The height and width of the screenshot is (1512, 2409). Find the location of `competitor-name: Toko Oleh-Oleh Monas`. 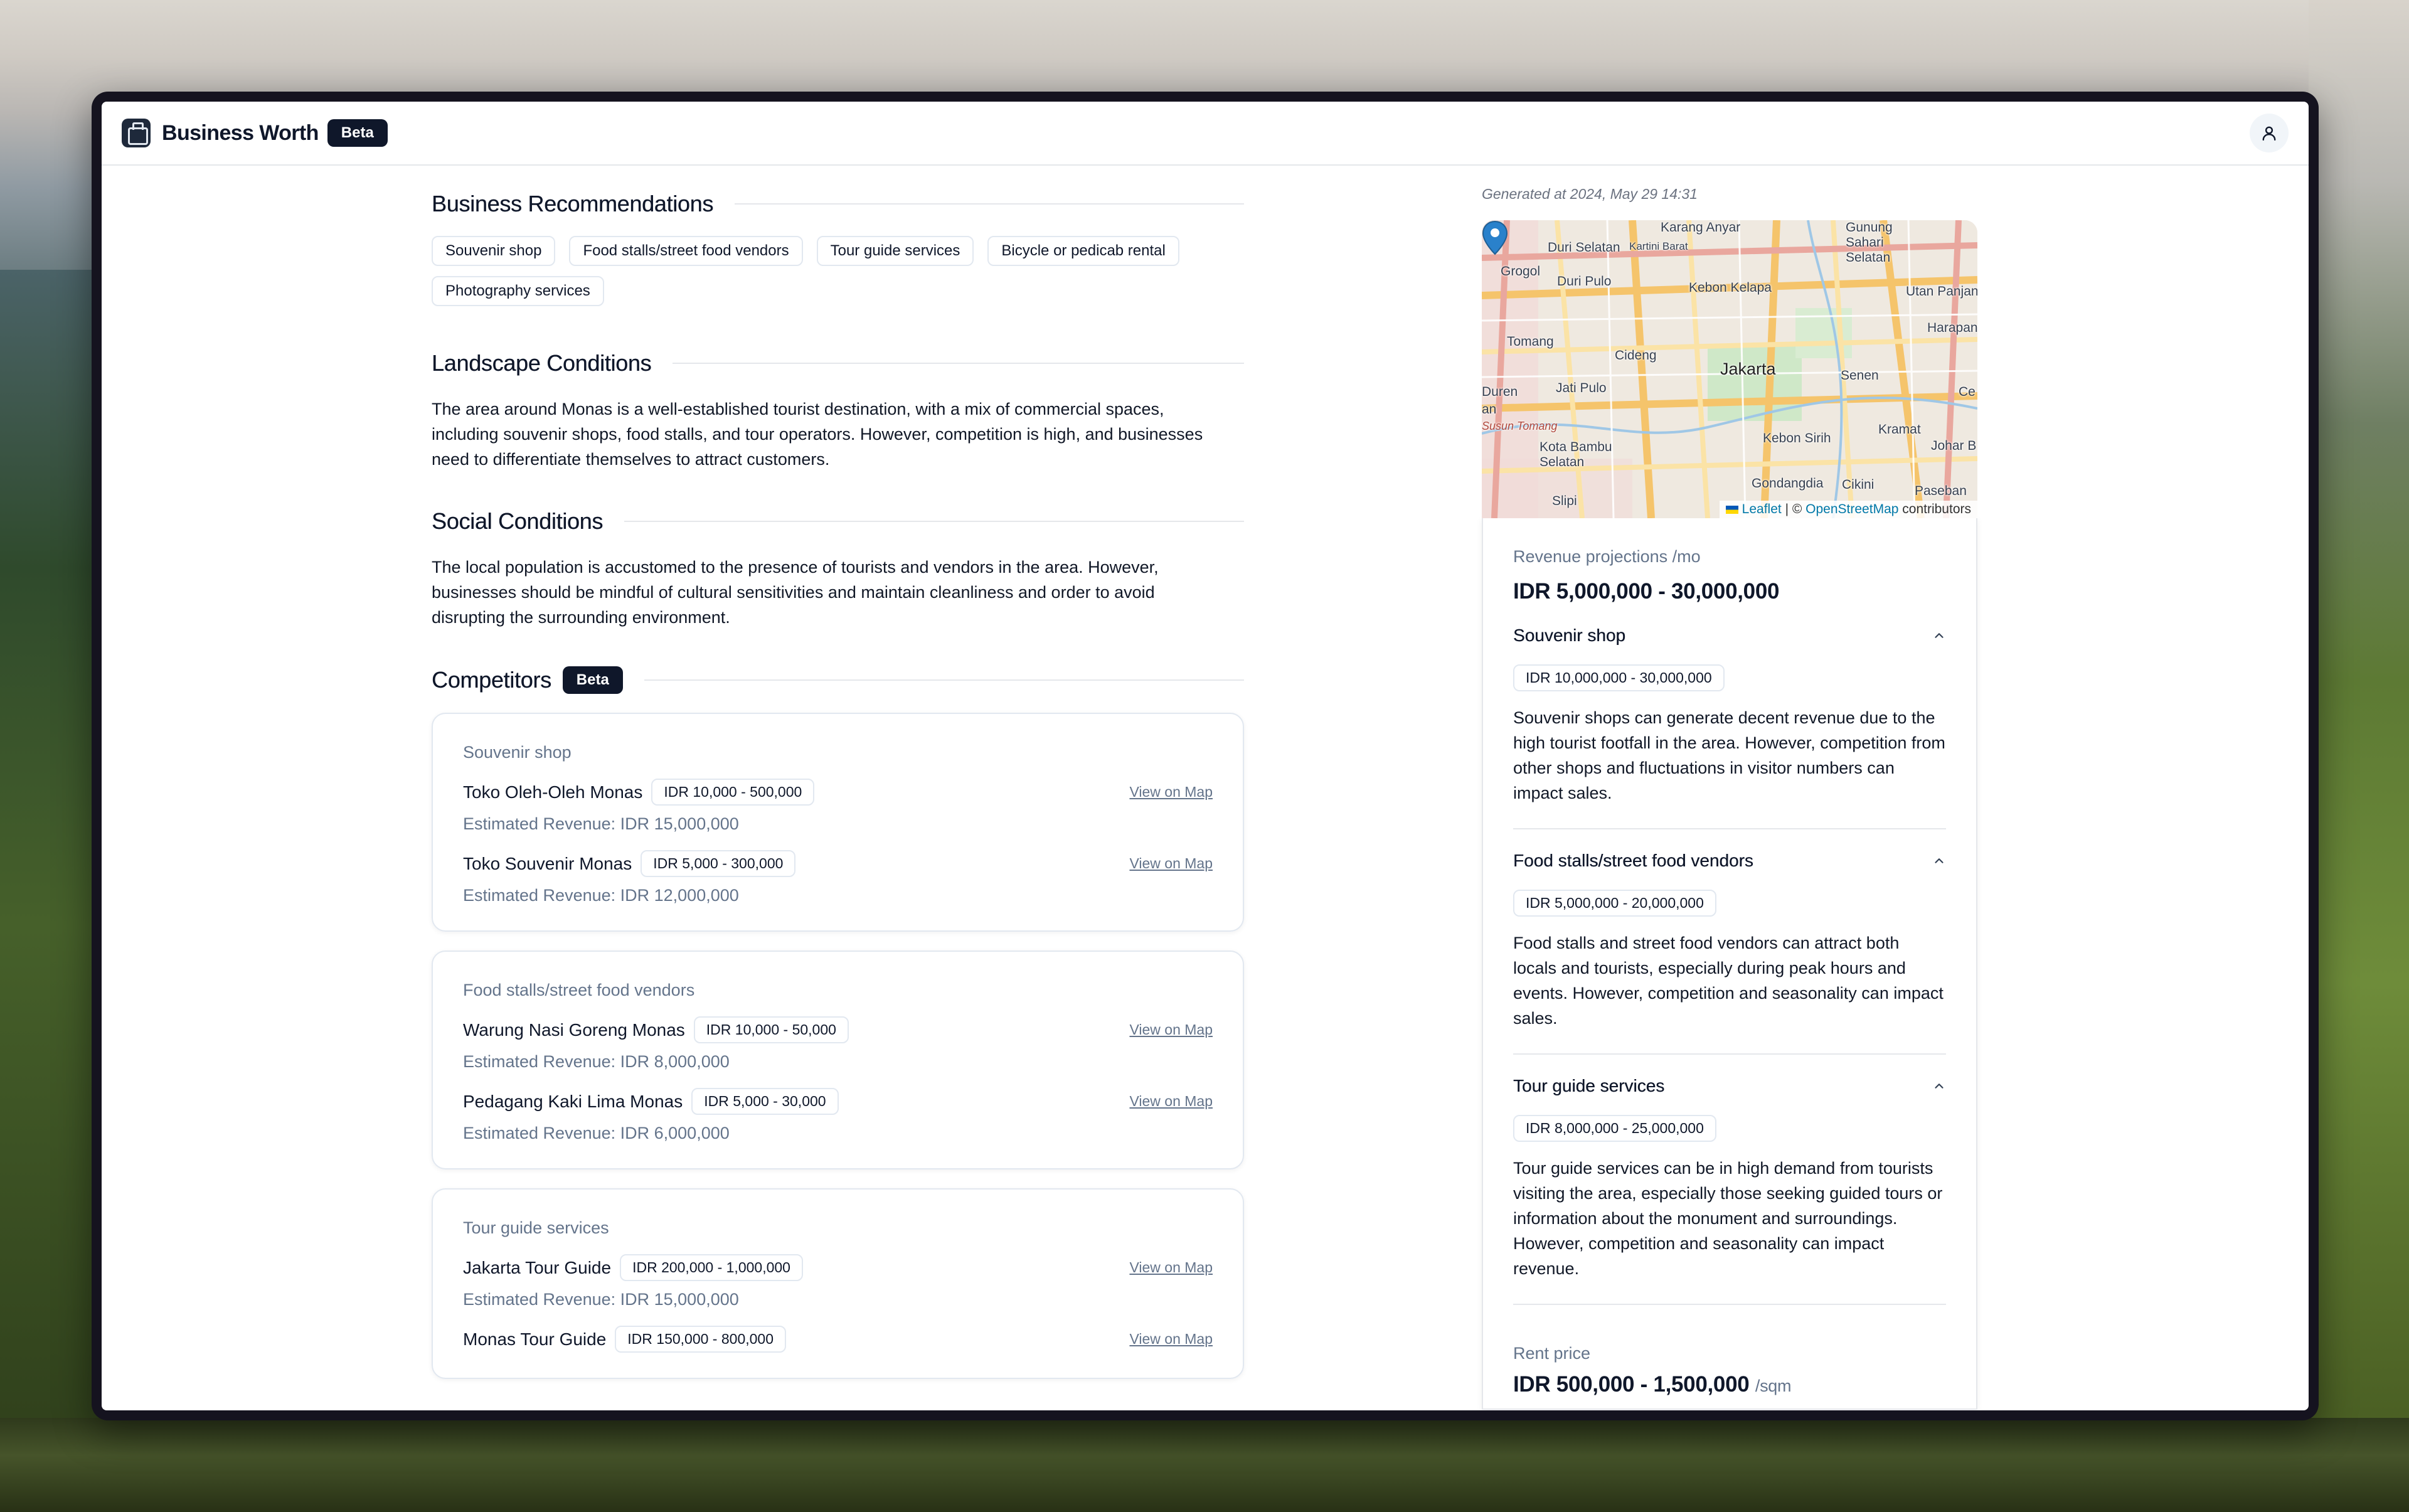

competitor-name: Toko Oleh-Oleh Monas is located at coordinates (553, 792).